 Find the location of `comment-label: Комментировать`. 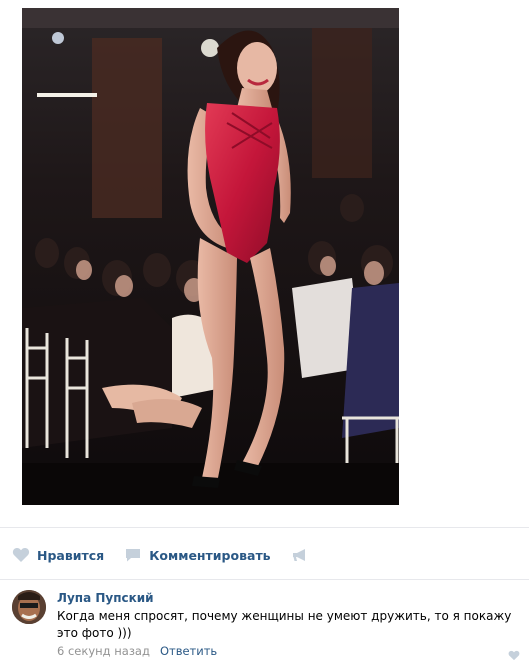

comment-label: Комментировать is located at coordinates (210, 555).